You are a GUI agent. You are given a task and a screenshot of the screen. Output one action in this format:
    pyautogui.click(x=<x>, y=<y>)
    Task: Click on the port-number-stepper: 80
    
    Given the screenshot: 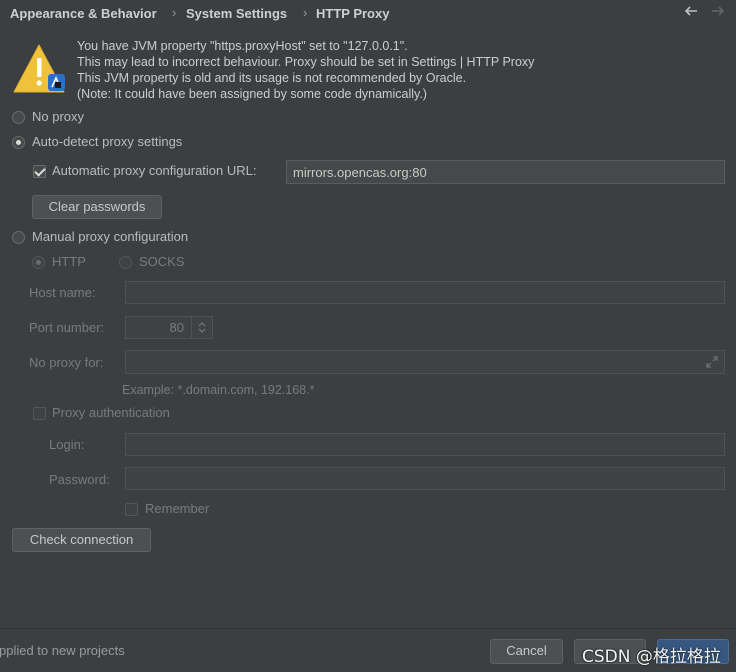 What is the action you would take?
    pyautogui.click(x=169, y=327)
    